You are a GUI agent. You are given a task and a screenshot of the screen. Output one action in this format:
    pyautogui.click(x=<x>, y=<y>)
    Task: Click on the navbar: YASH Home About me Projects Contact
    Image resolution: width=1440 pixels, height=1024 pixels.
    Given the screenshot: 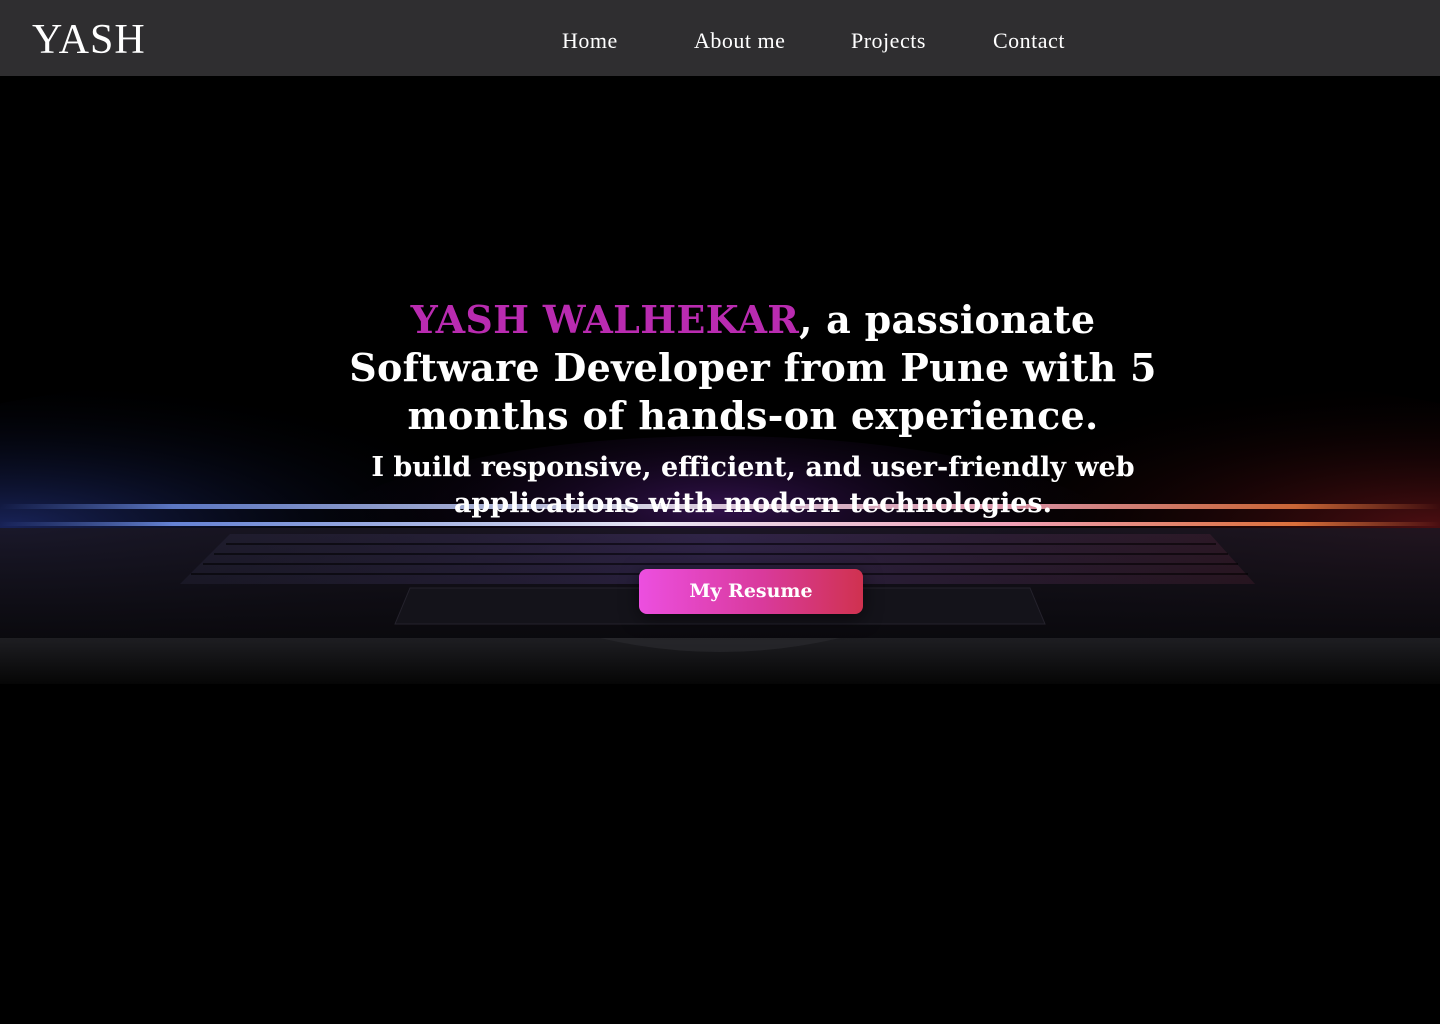 What is the action you would take?
    pyautogui.click(x=720, y=38)
    